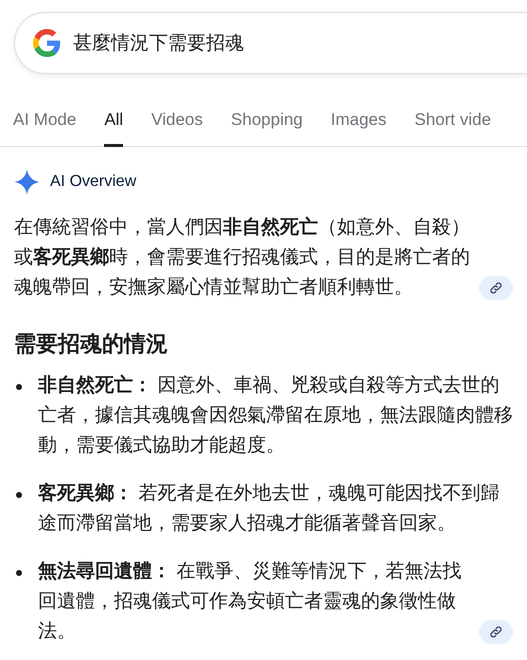 The image size is (527, 660). I want to click on bullet-text: 無法尋回遺體： 在戰爭、災難等情況下，若無法找回遺體，招魂儀式可作為安頓亡者靈魂的象徵性做法。, so click(250, 602).